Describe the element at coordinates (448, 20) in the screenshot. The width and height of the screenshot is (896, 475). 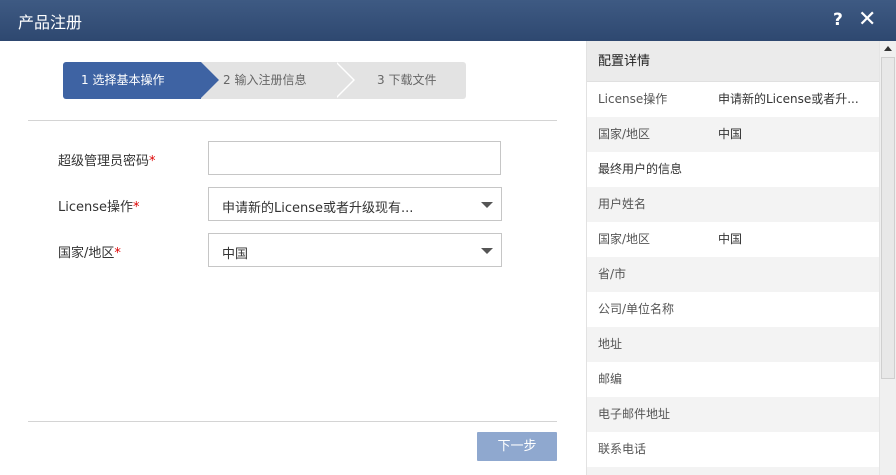
I see `title-bar: 产品注册 ? ✕` at that location.